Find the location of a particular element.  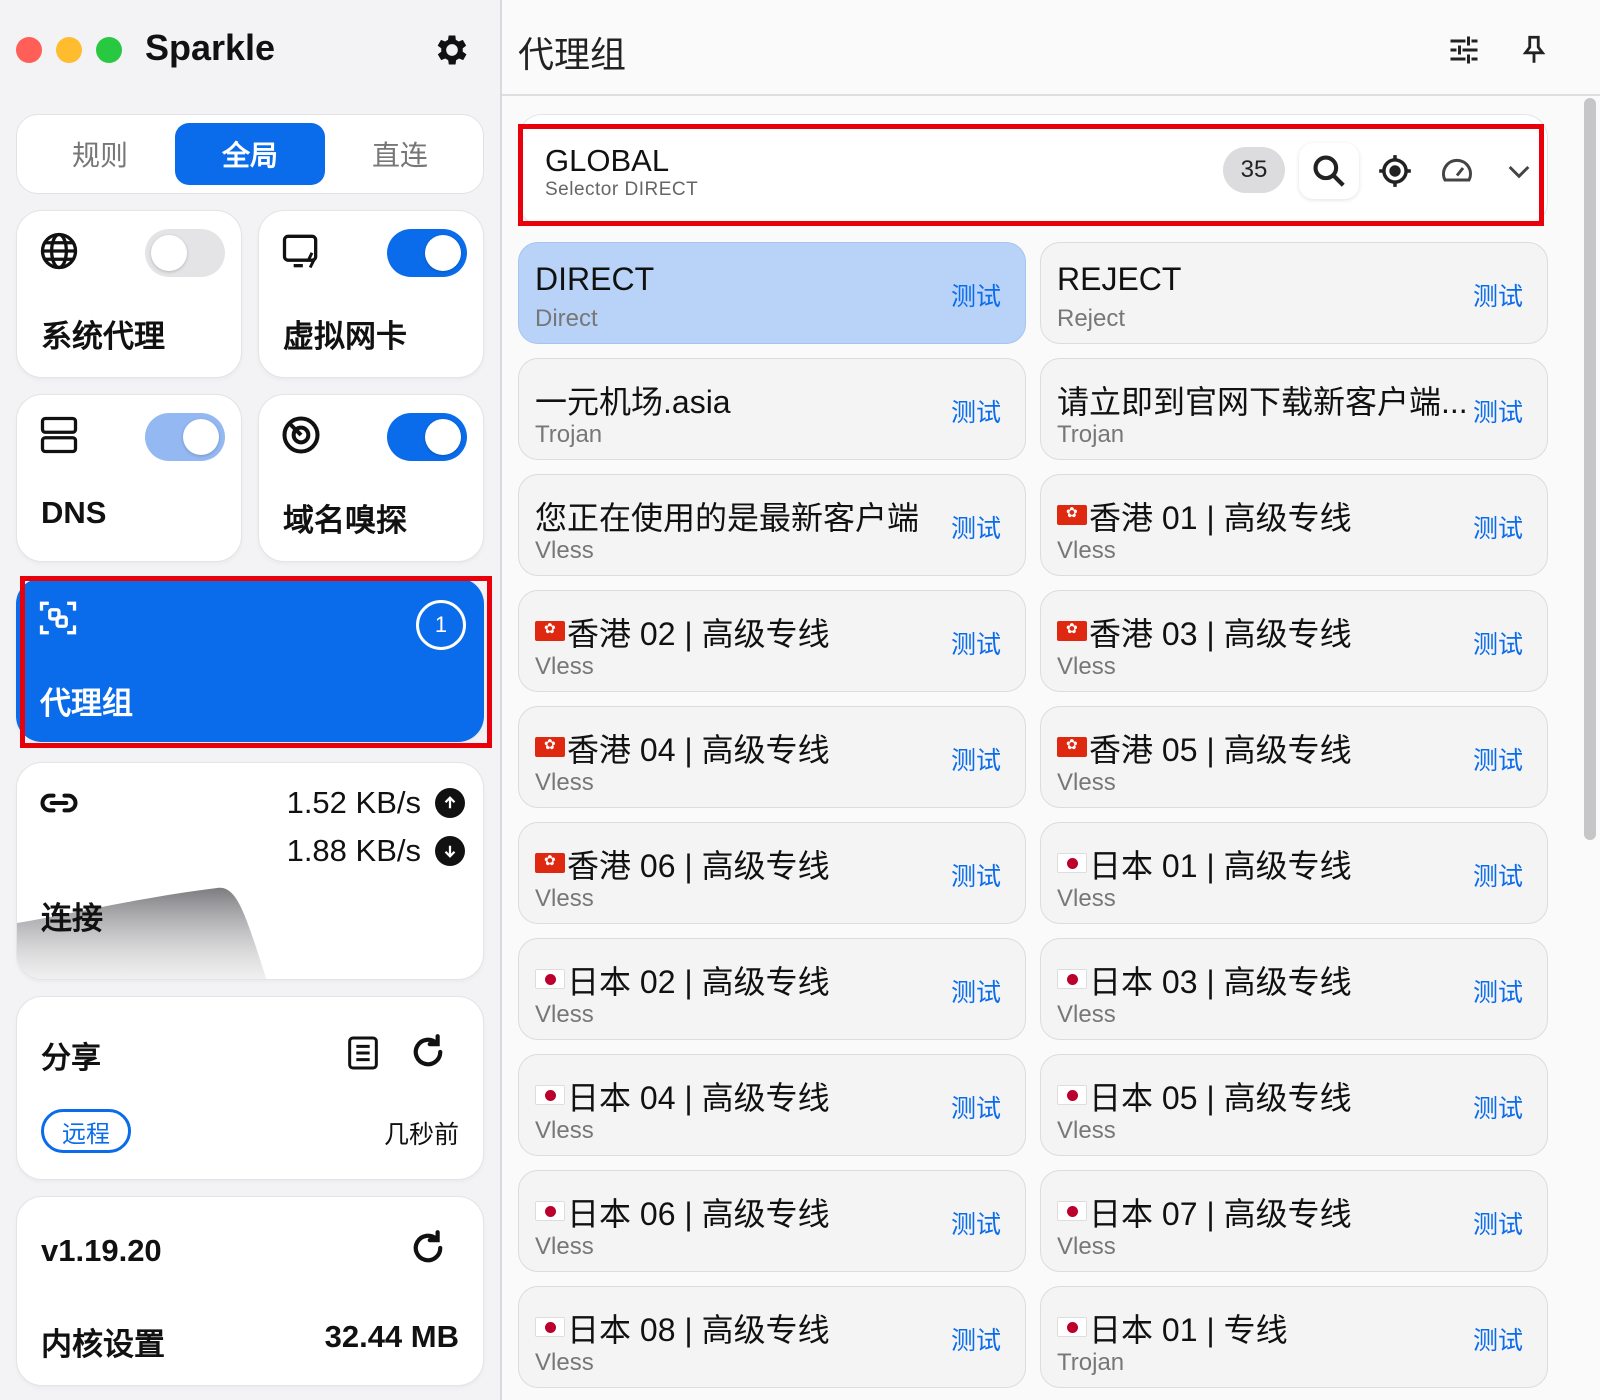

core-settings-label: 内核设置 is located at coordinates (103, 1344).